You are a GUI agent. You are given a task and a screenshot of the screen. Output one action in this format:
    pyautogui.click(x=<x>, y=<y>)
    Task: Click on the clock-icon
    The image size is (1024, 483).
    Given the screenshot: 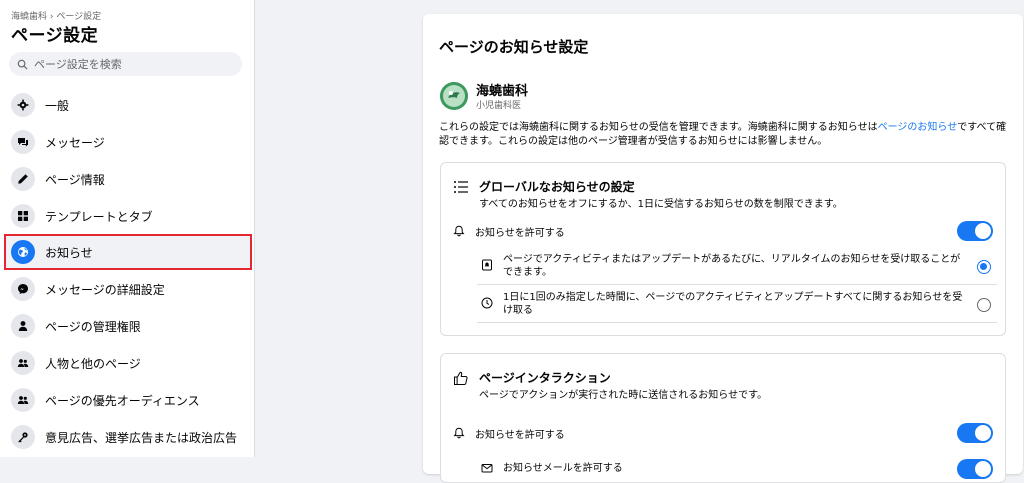 What is the action you would take?
    pyautogui.click(x=487, y=303)
    